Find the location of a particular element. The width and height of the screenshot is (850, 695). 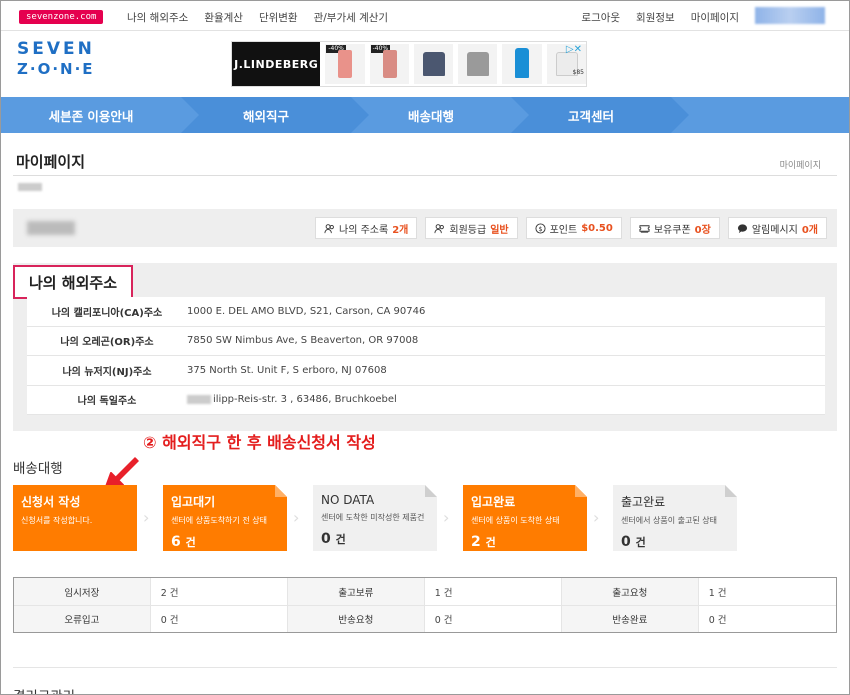

top-nav-my-address: 나의 해외주소 is located at coordinates (157, 17).